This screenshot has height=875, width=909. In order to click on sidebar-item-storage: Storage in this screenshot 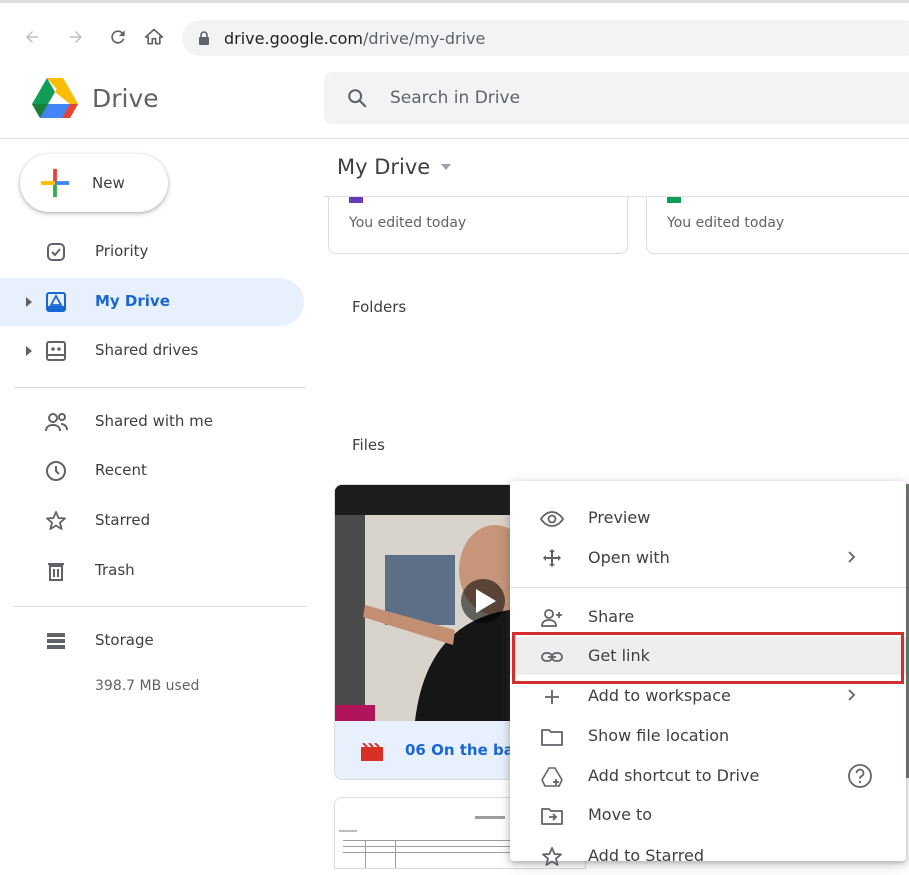, I will do `click(152, 641)`.